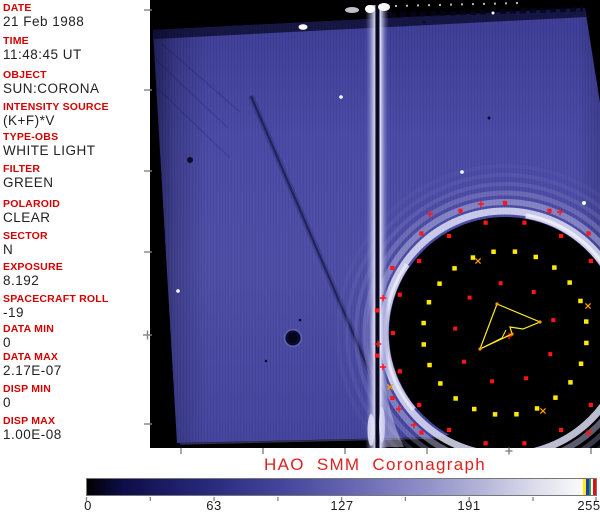  I want to click on colorbar-red-stripe, so click(594, 487).